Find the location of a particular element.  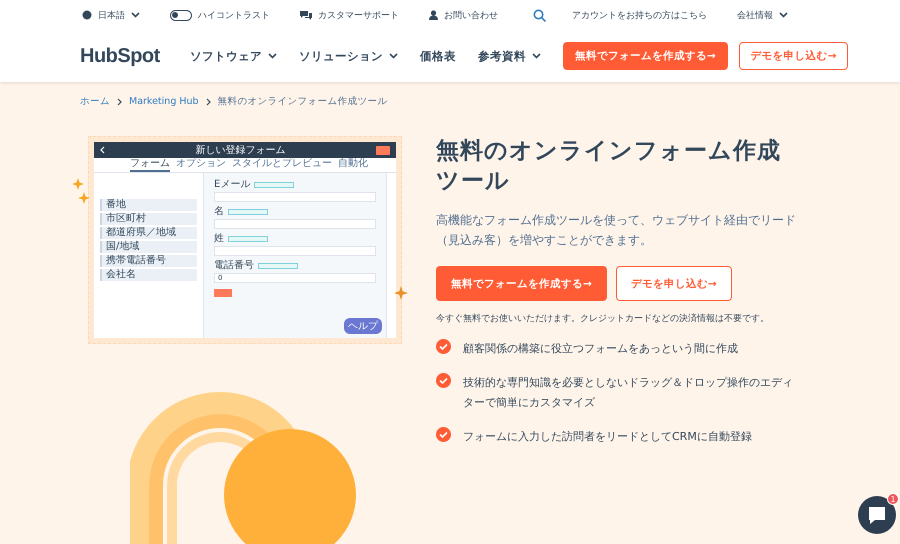

property-item: 市区町村 is located at coordinates (148, 219).